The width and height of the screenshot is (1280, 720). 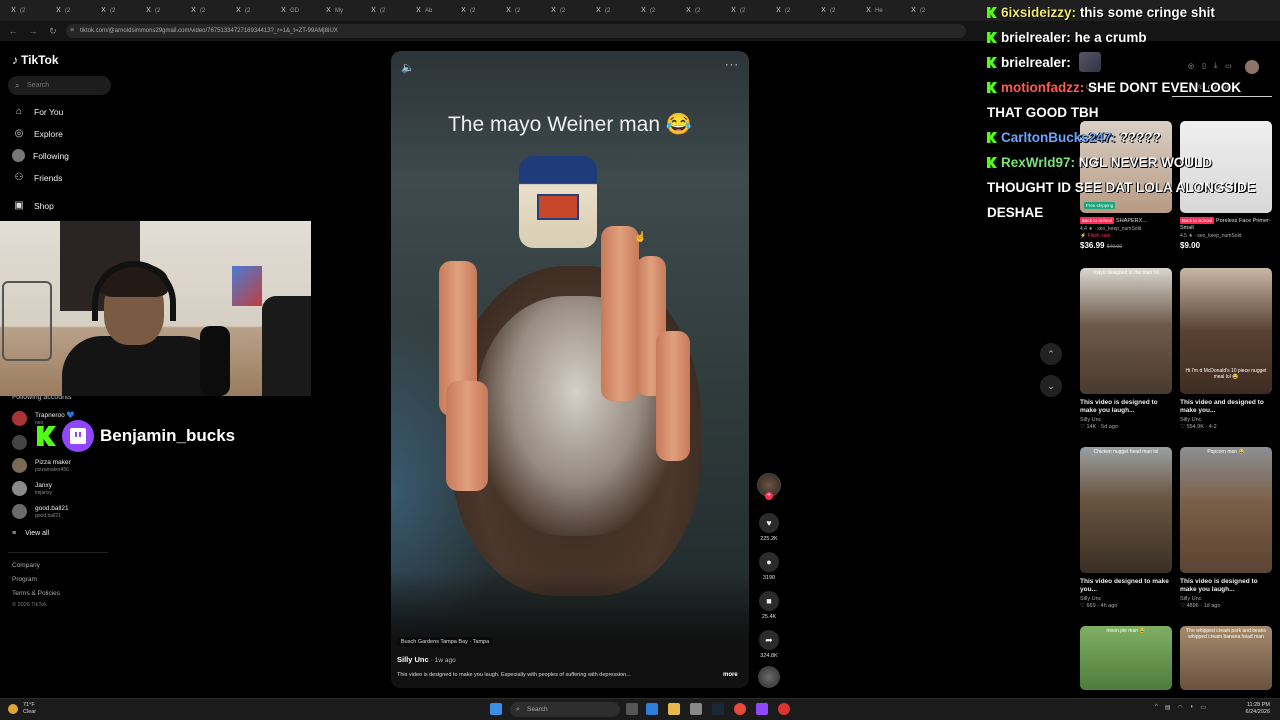 What do you see at coordinates (769, 566) in the screenshot?
I see `comment-button: ● 3190` at bounding box center [769, 566].